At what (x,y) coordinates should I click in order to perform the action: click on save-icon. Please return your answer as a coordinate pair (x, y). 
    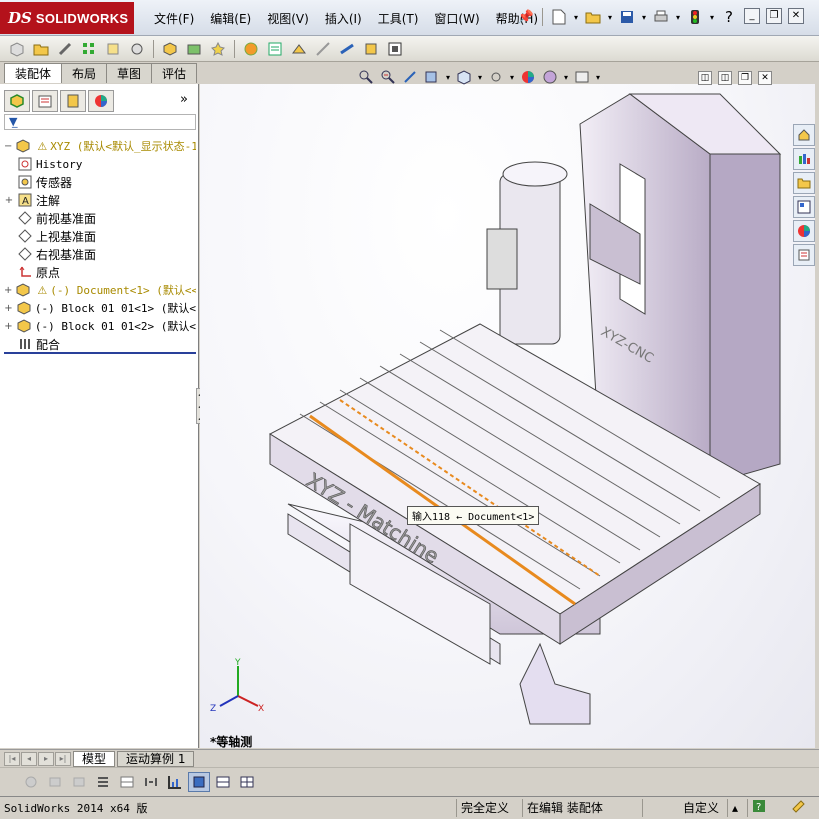
    Looking at the image, I should click on (627, 17).